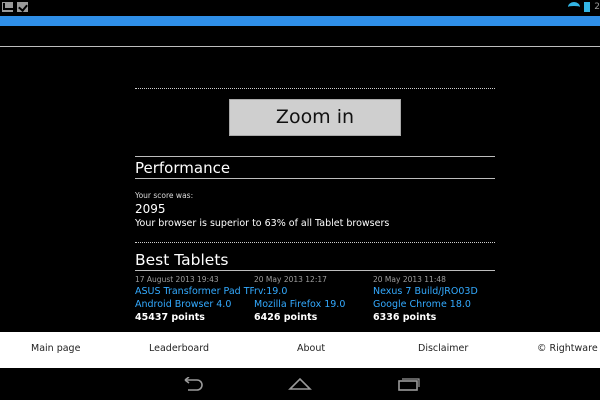 This screenshot has width=600, height=400. What do you see at coordinates (183, 168) in the screenshot?
I see `performance-heading: Performance` at bounding box center [183, 168].